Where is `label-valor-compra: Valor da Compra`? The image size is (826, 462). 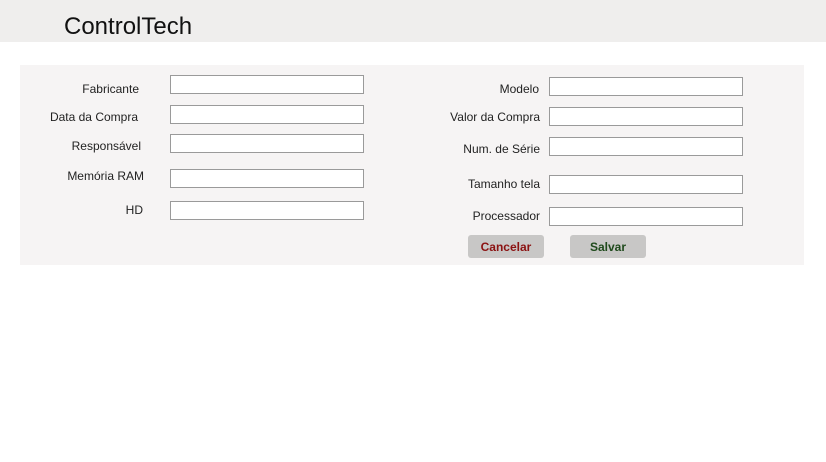 label-valor-compra: Valor da Compra is located at coordinates (495, 117).